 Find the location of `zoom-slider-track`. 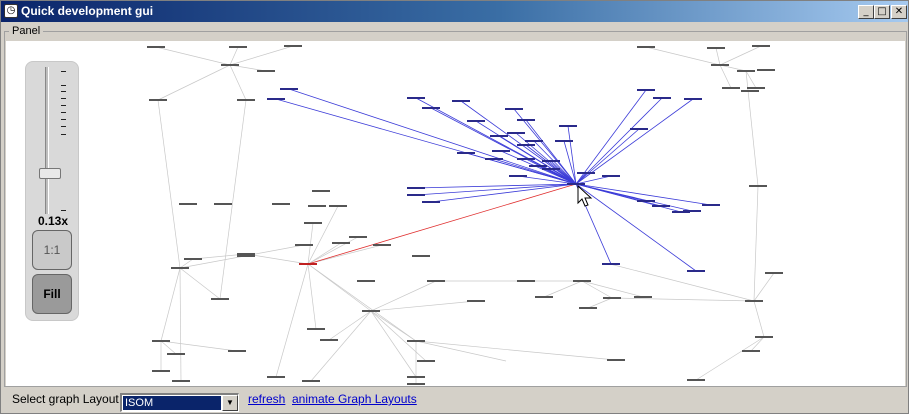

zoom-slider-track is located at coordinates (47, 140).